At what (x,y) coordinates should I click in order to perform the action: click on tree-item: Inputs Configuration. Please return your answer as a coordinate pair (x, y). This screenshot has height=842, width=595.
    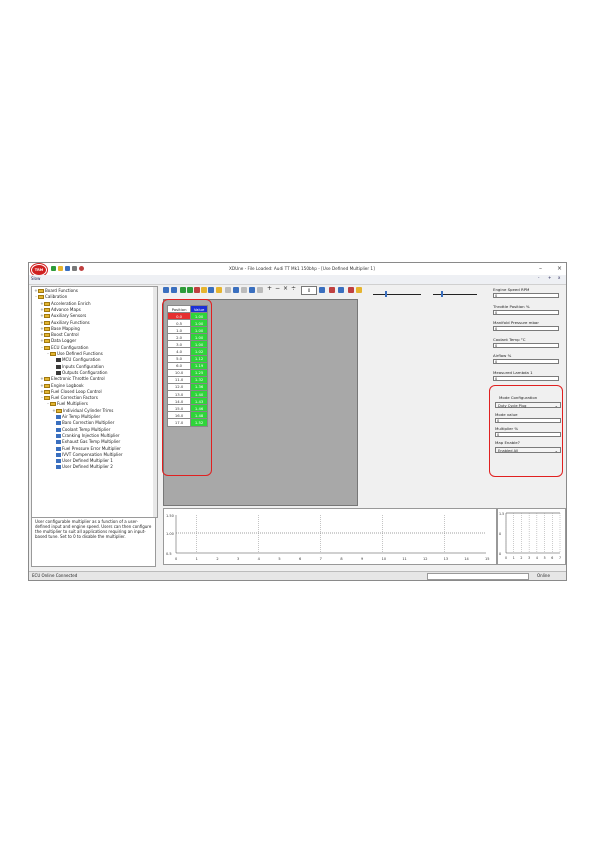
    Looking at the image, I should click on (78, 367).